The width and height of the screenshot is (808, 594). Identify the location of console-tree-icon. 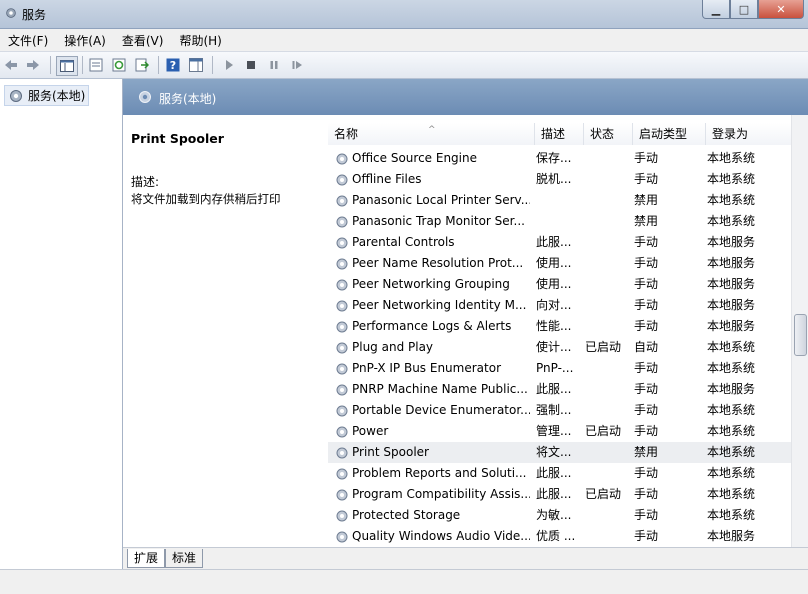
(67, 66).